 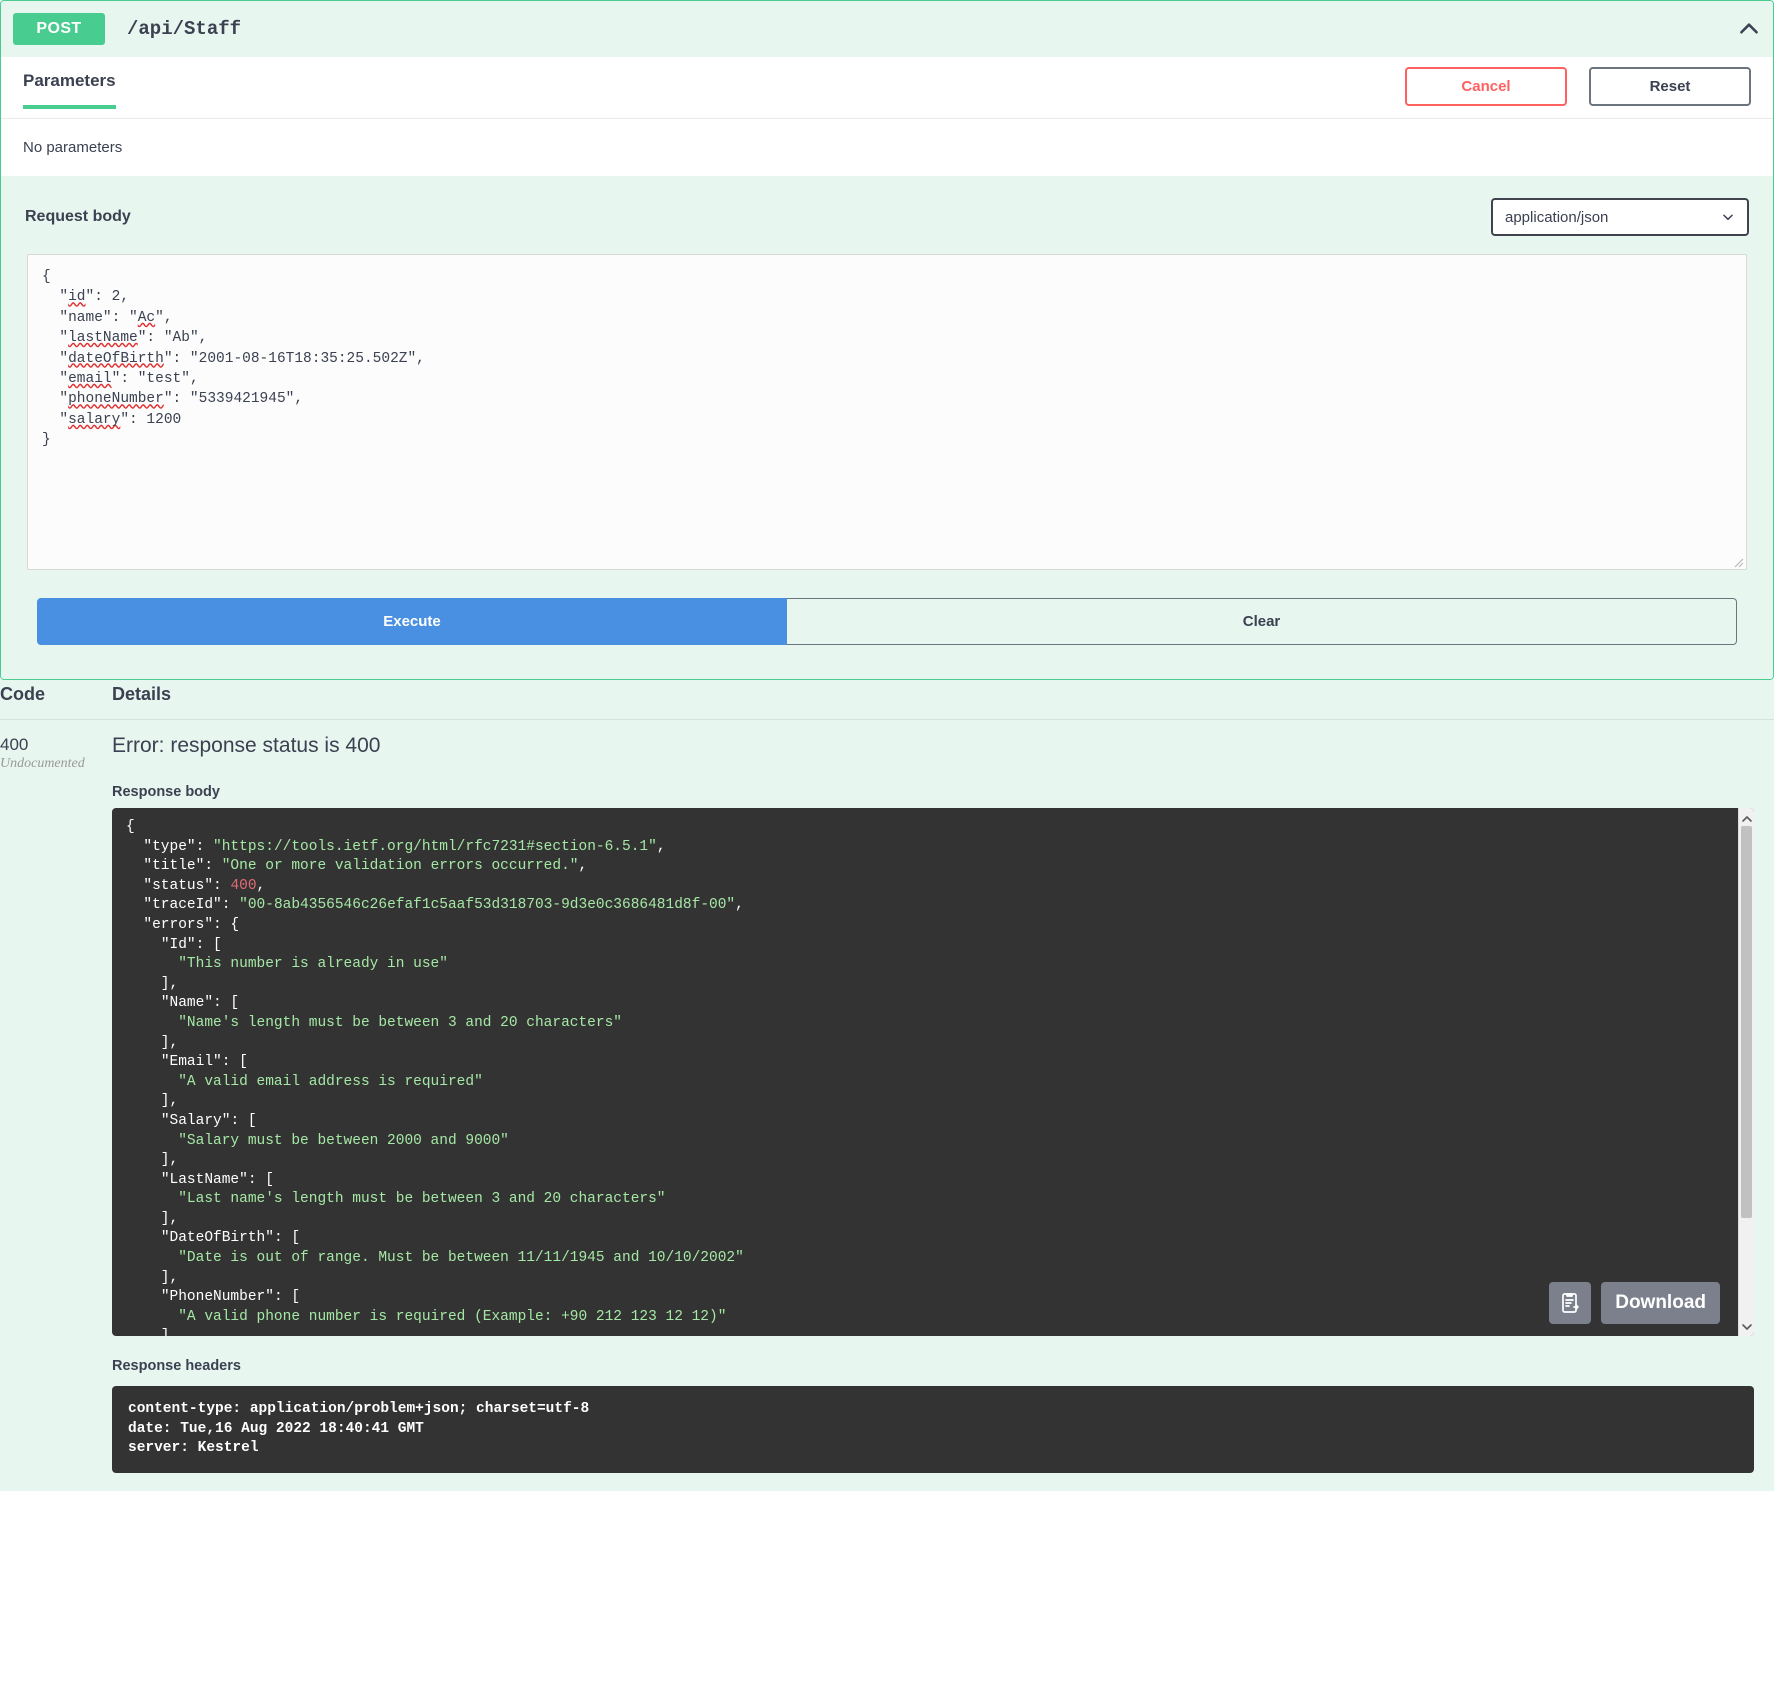 What do you see at coordinates (1570, 1303) in the screenshot?
I see `copy-to-clipboard-icon` at bounding box center [1570, 1303].